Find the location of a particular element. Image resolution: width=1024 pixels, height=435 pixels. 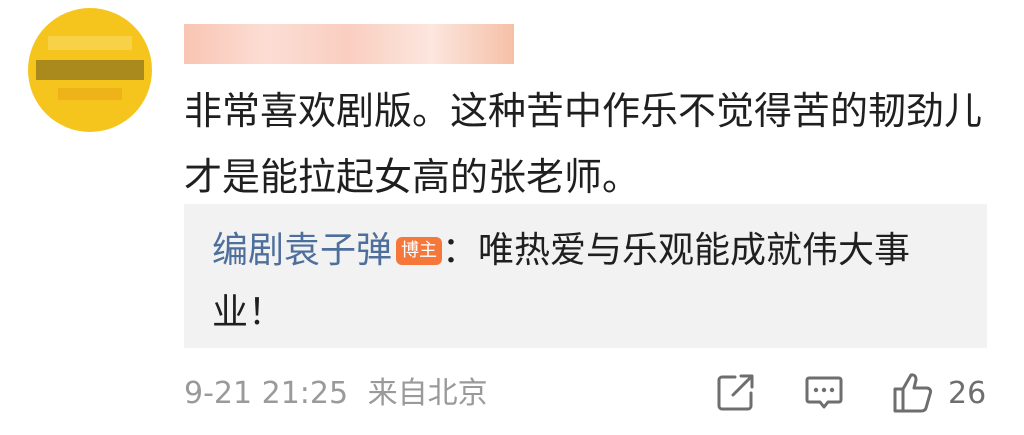

avatar is located at coordinates (90, 70).